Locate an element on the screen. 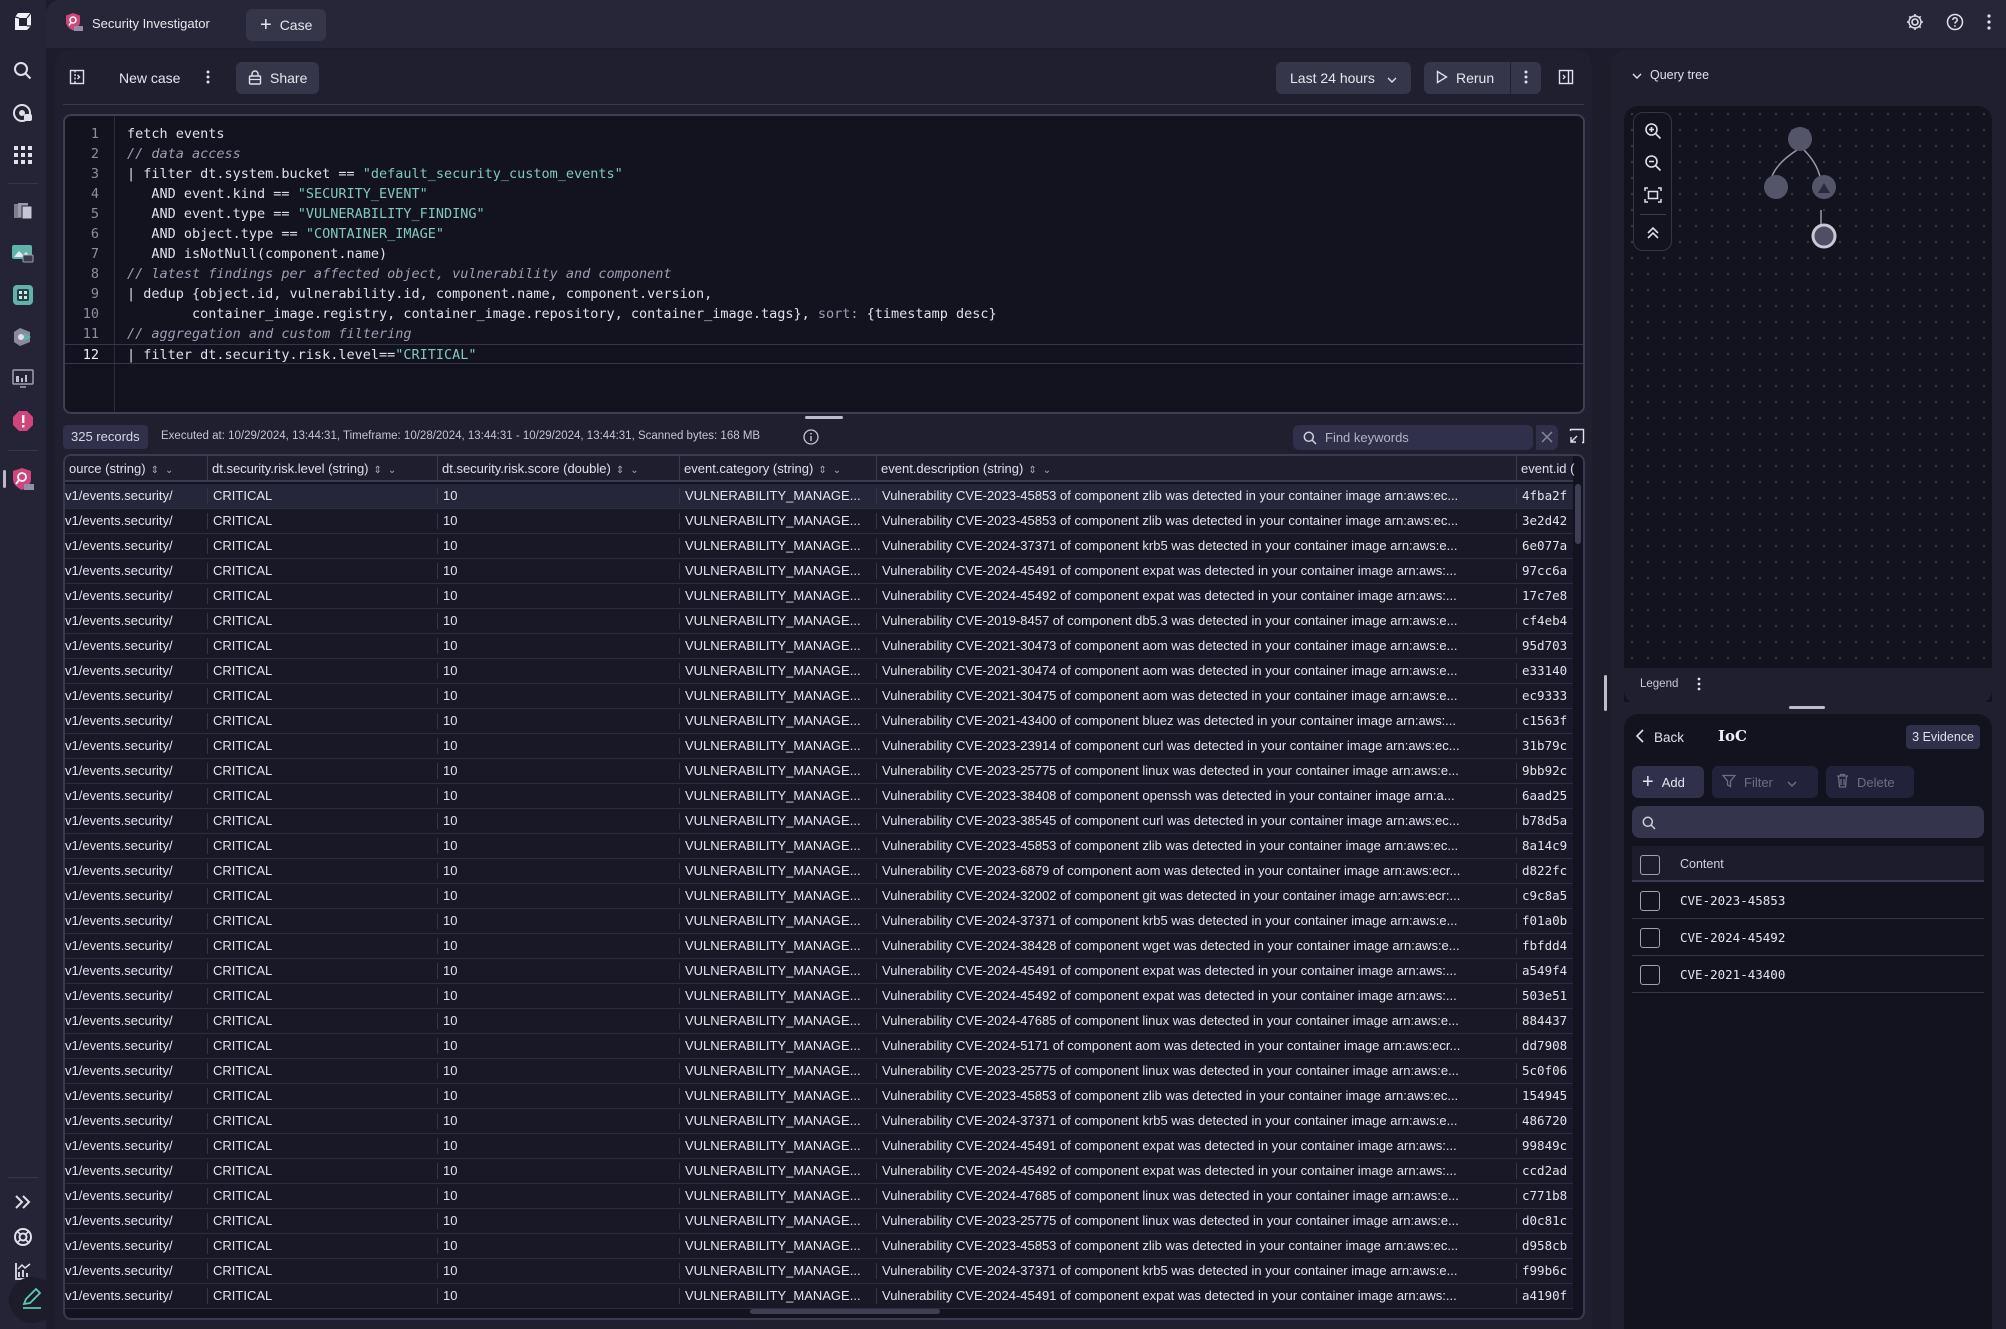 The height and width of the screenshot is (1329, 2006). horizontal-scrollbar is located at coordinates (845, 1311).